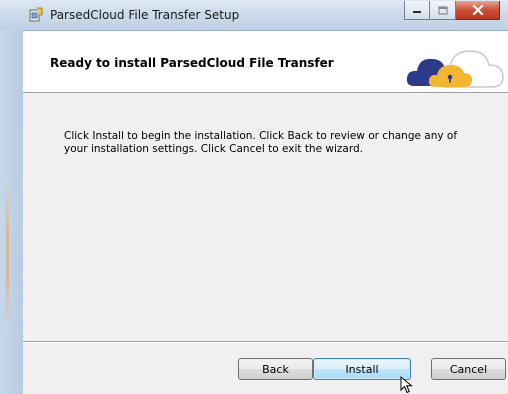 Image resolution: width=508 pixels, height=394 pixels. What do you see at coordinates (7, 255) in the screenshot?
I see `frame-accent` at bounding box center [7, 255].